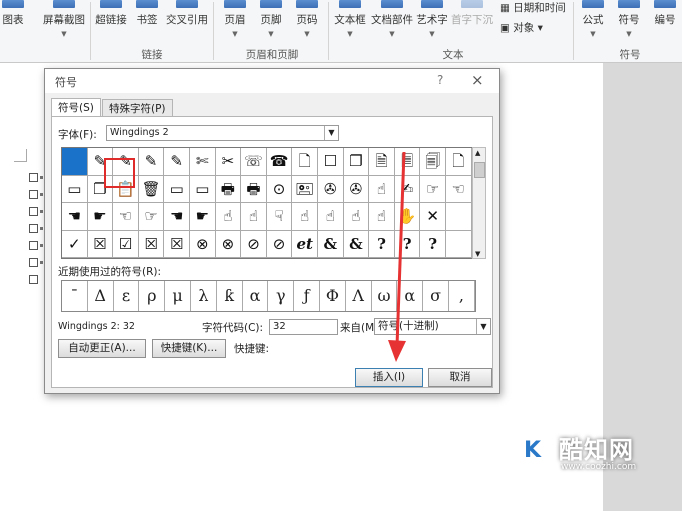 The width and height of the screenshot is (682, 511). What do you see at coordinates (75, 244) in the screenshot?
I see `symbol-cell: ✓` at bounding box center [75, 244].